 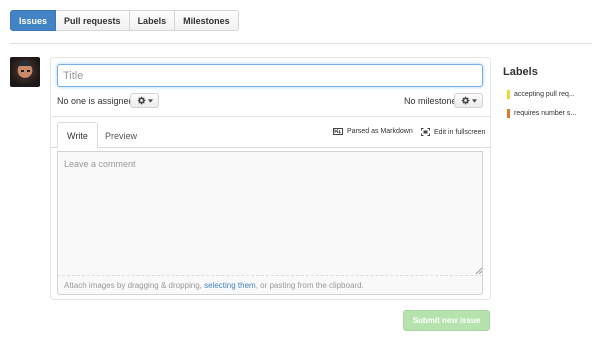 What do you see at coordinates (338, 131) in the screenshot?
I see `markdown-icon` at bounding box center [338, 131].